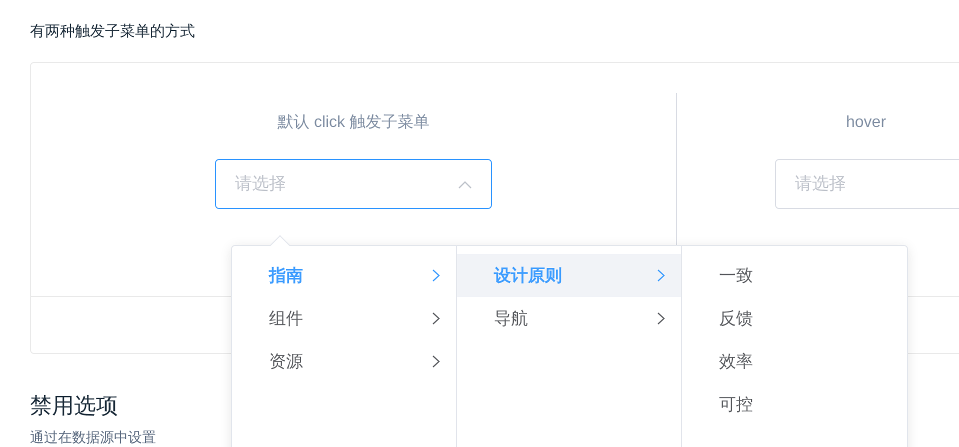  Describe the element at coordinates (465, 184) in the screenshot. I see `chevron-up-icon` at that location.